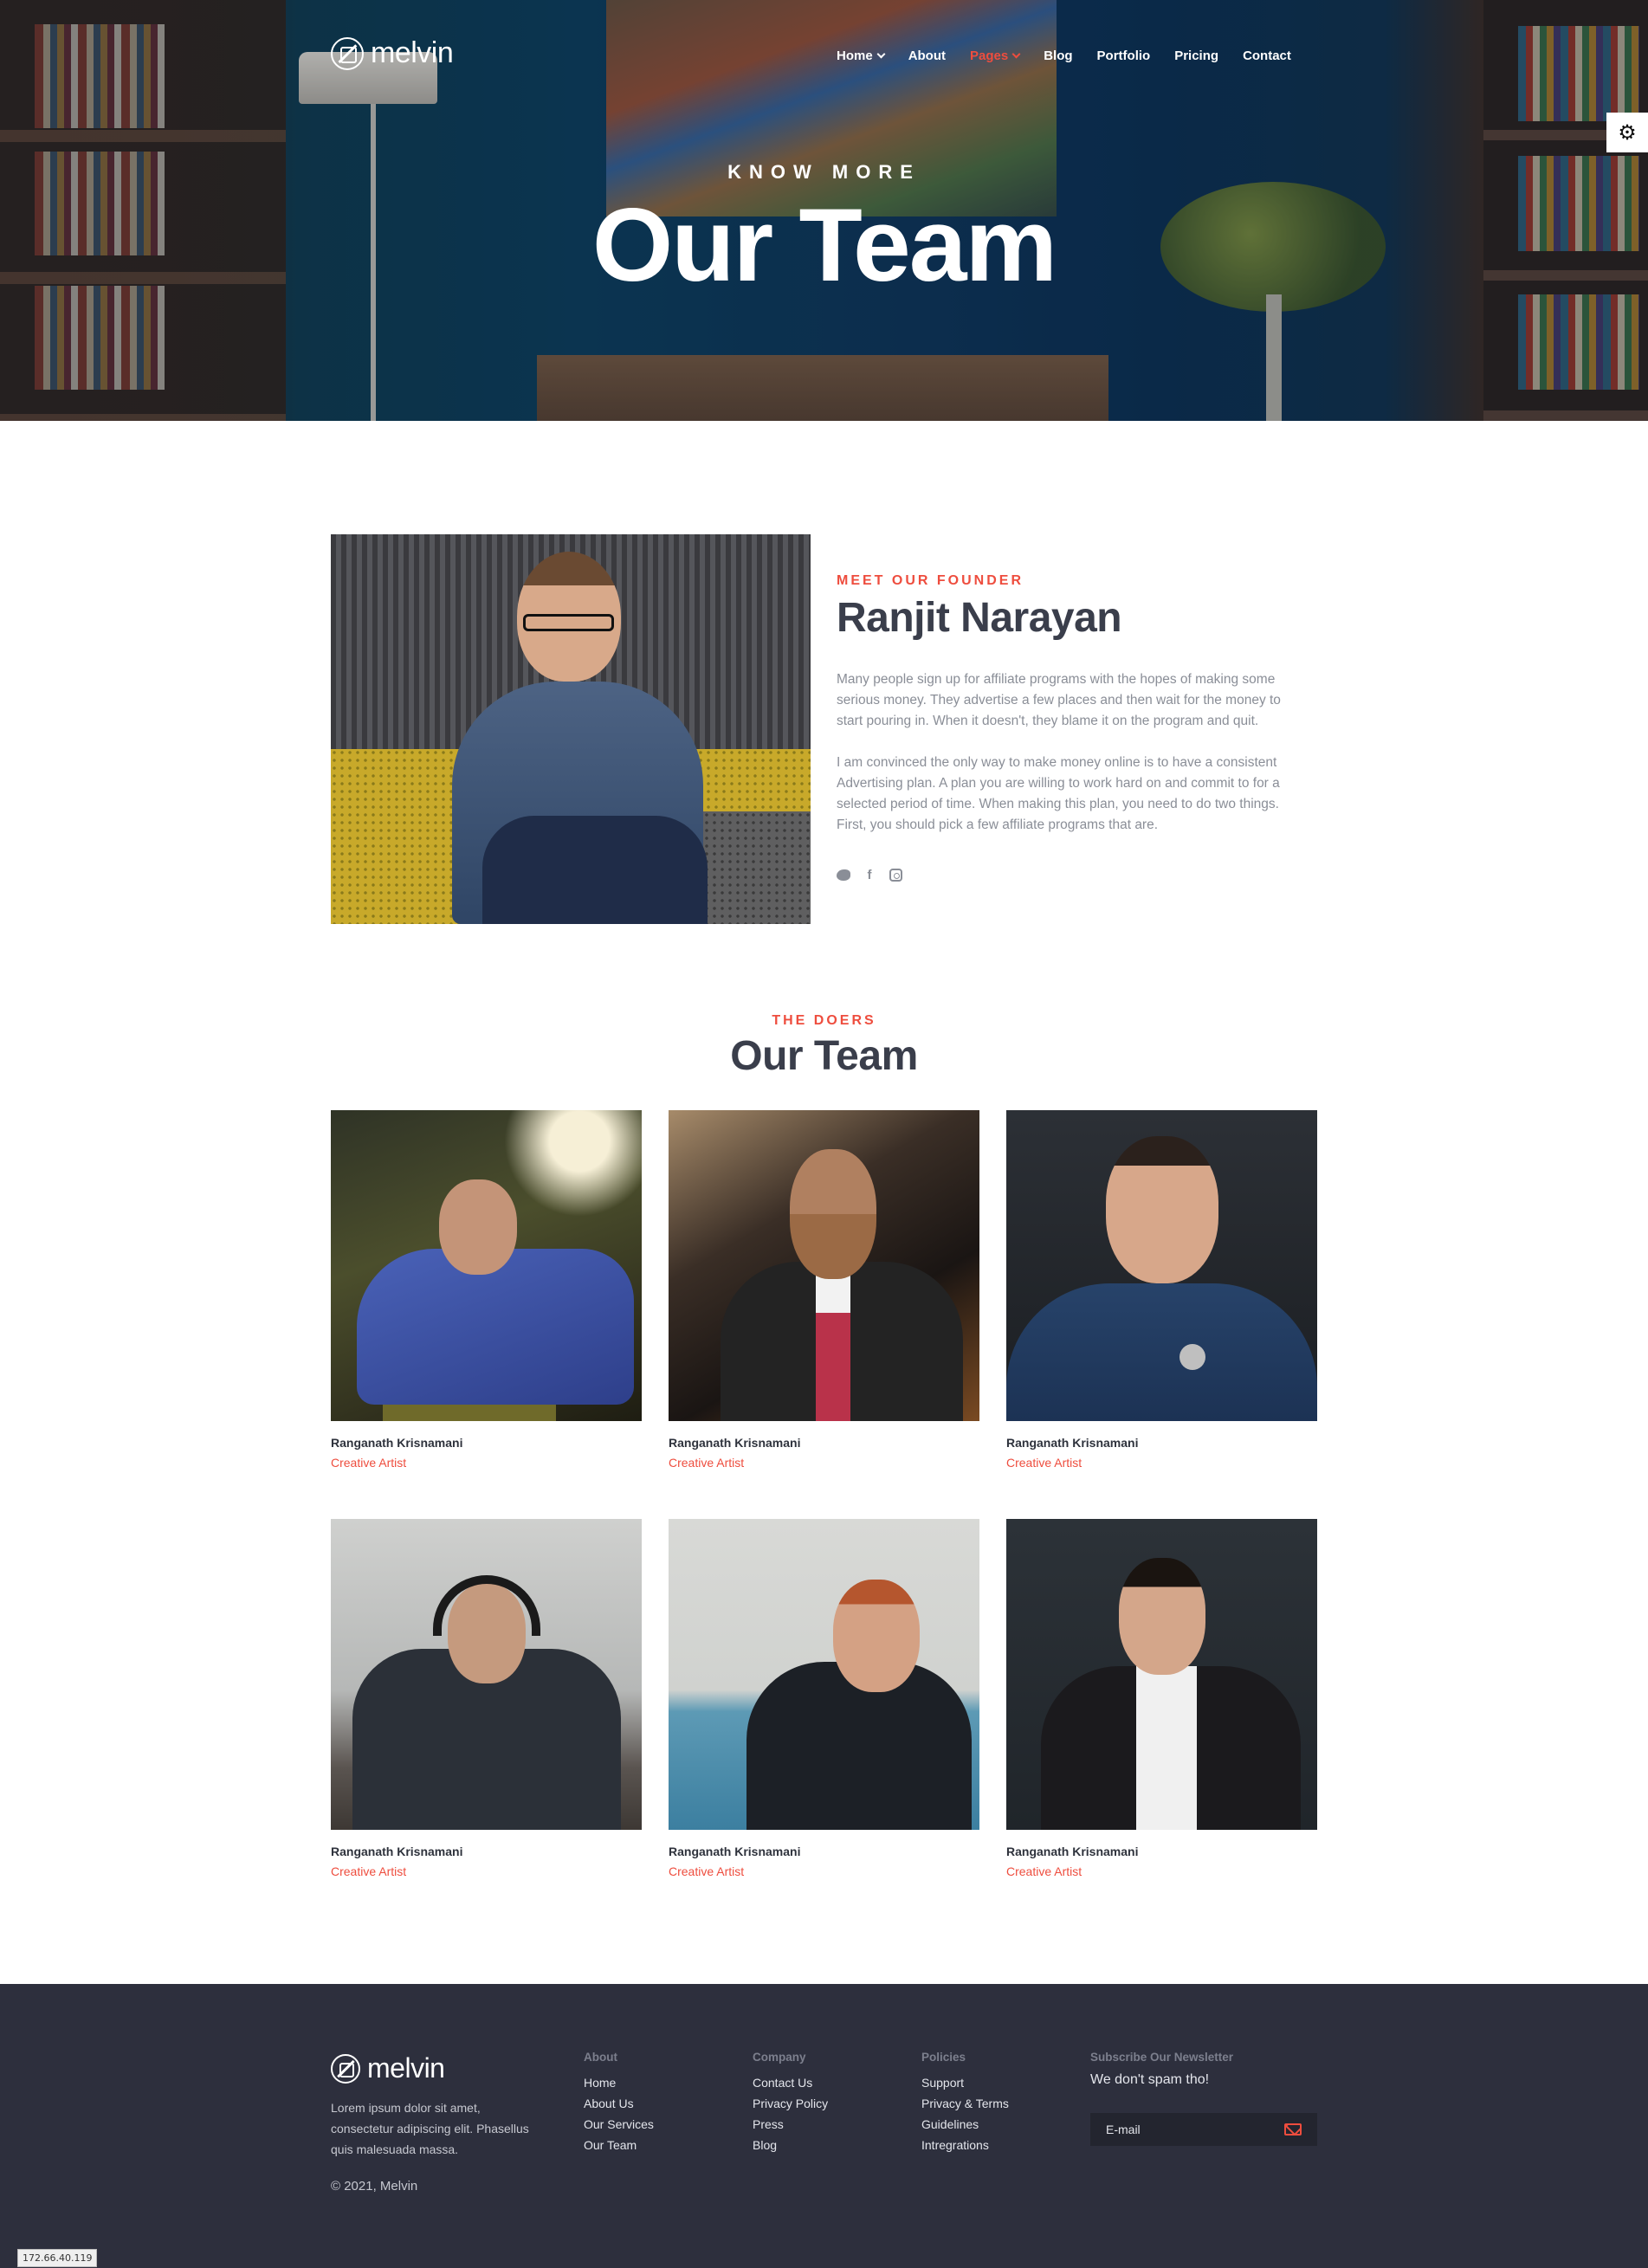 The height and width of the screenshot is (2268, 1648). I want to click on footer-link-our-team: Our Team, so click(619, 2145).